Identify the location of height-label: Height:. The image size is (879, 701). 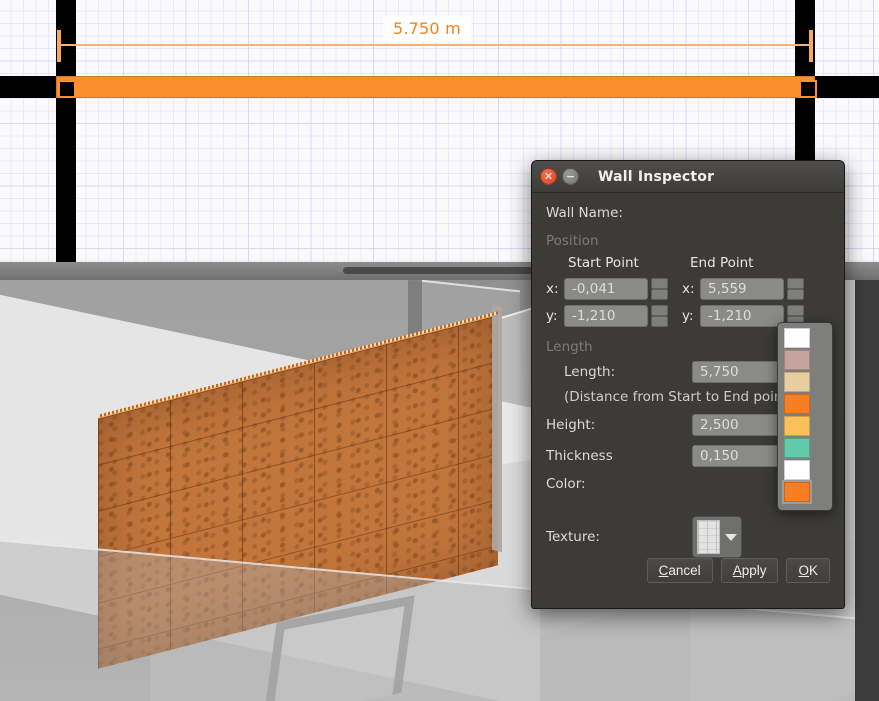
(571, 425).